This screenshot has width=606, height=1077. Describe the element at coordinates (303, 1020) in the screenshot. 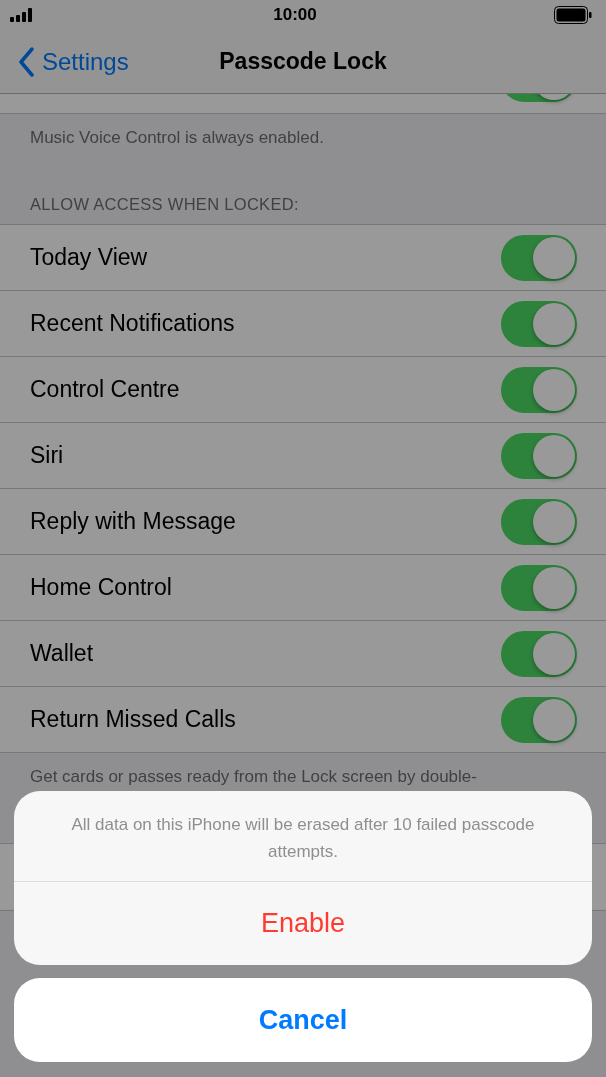

I see `cancel-button: Cancel` at that location.